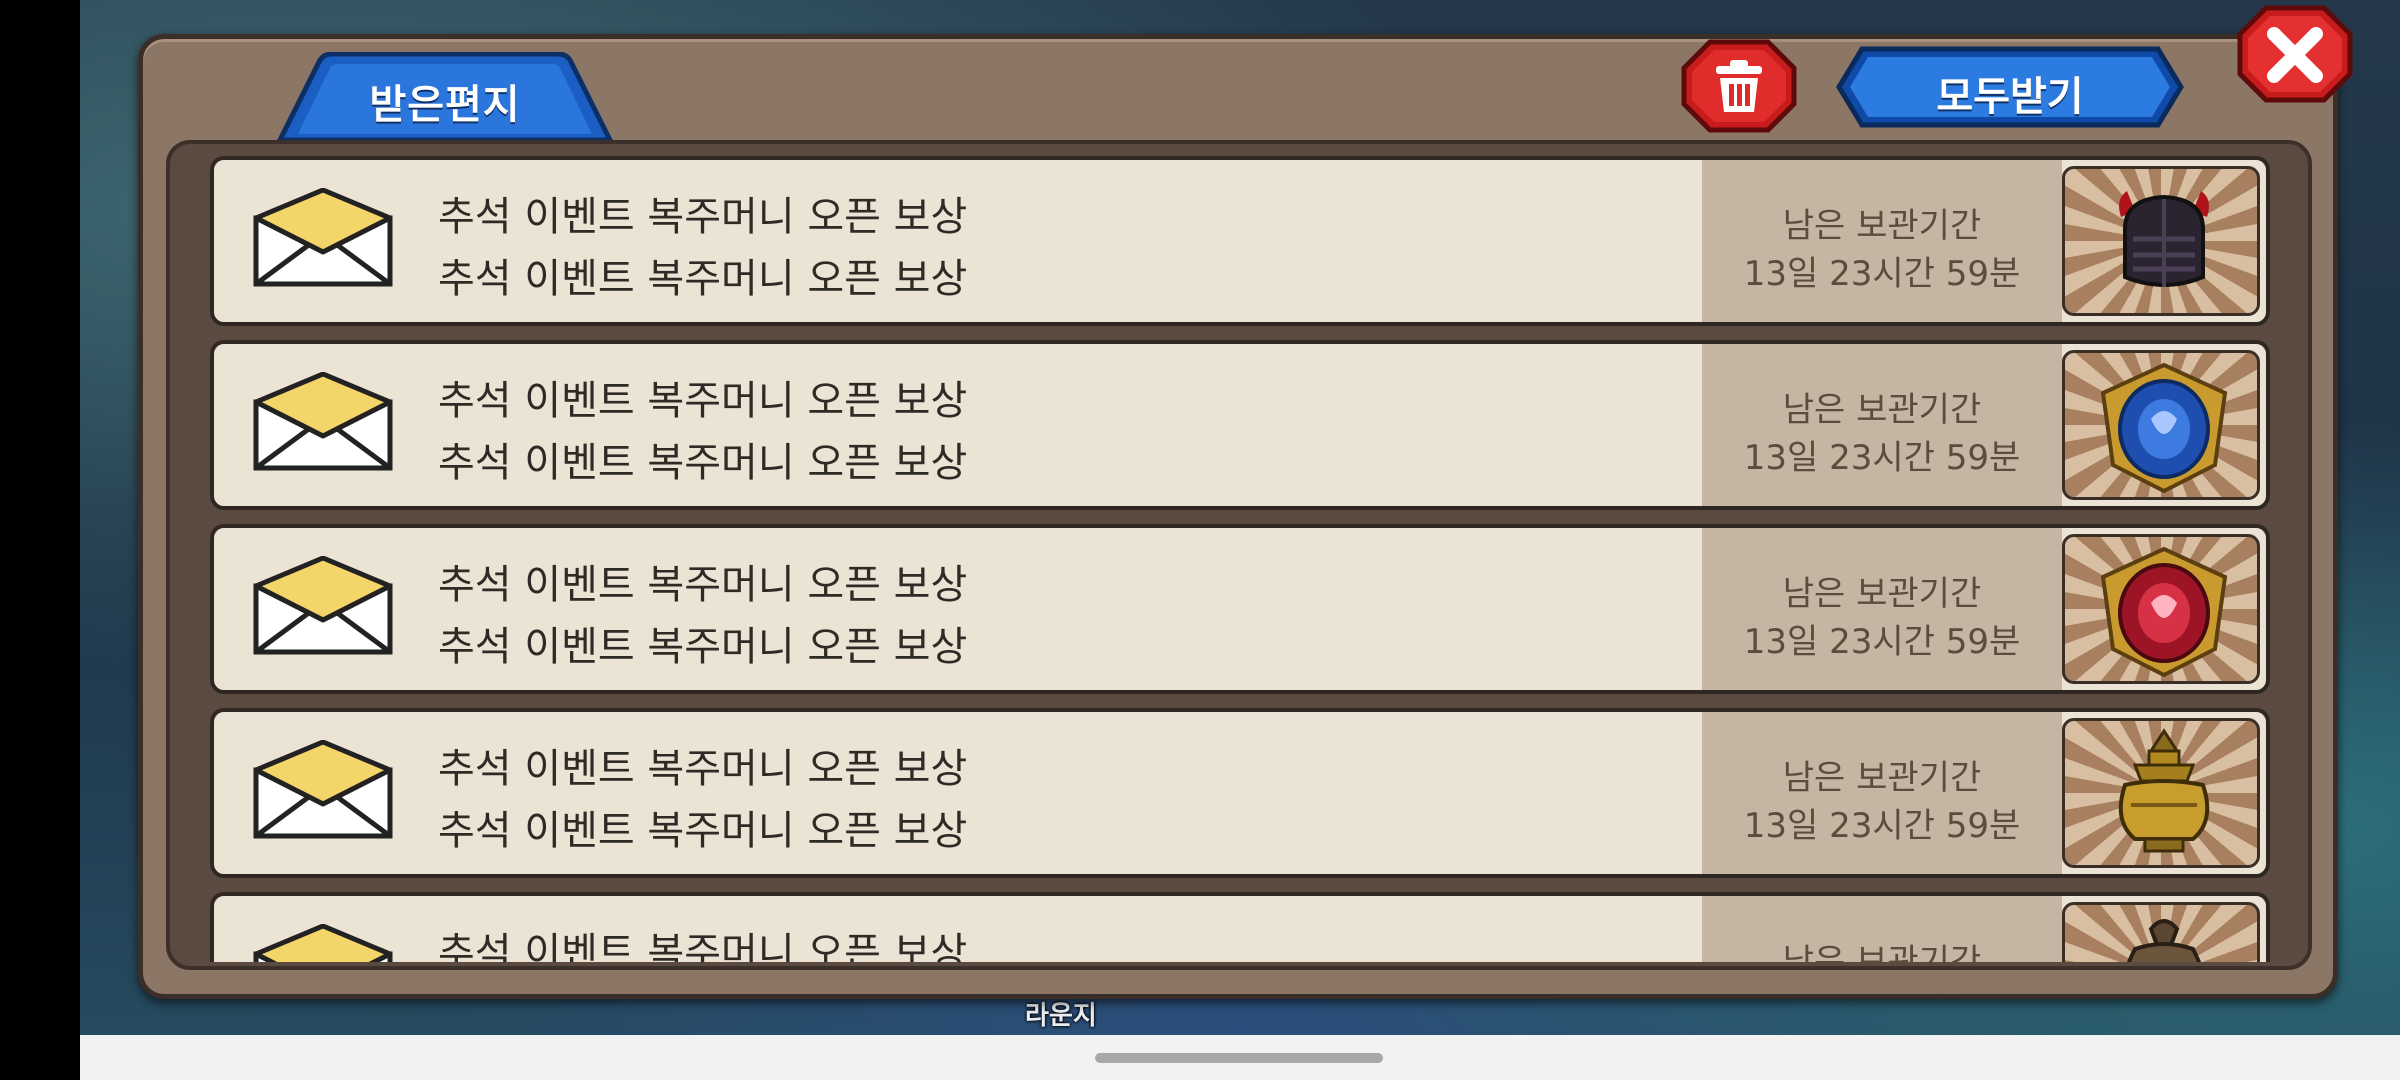 Image resolution: width=2400 pixels, height=1080 pixels. Describe the element at coordinates (2164, 428) in the screenshot. I see `blue-shield-emblem-icon` at that location.